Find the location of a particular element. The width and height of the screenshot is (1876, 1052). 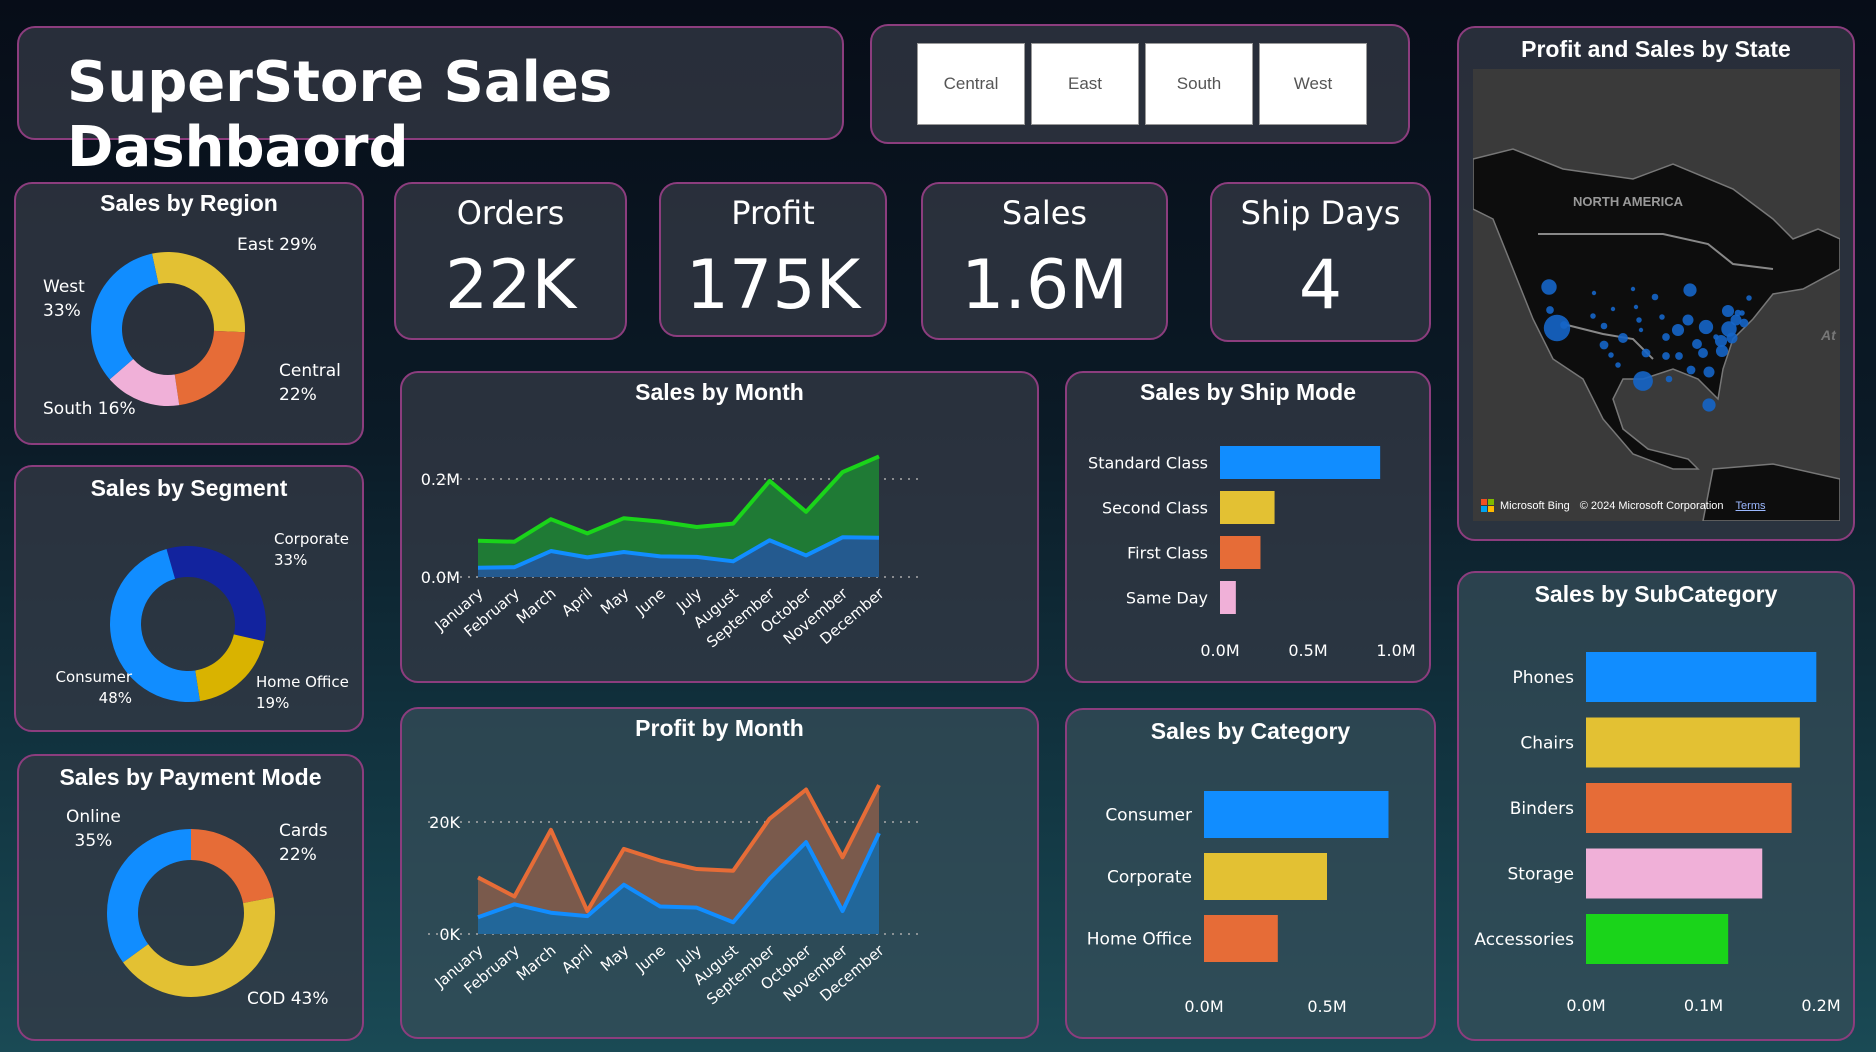

kpi-orders: Orders 22K is located at coordinates (510, 261).